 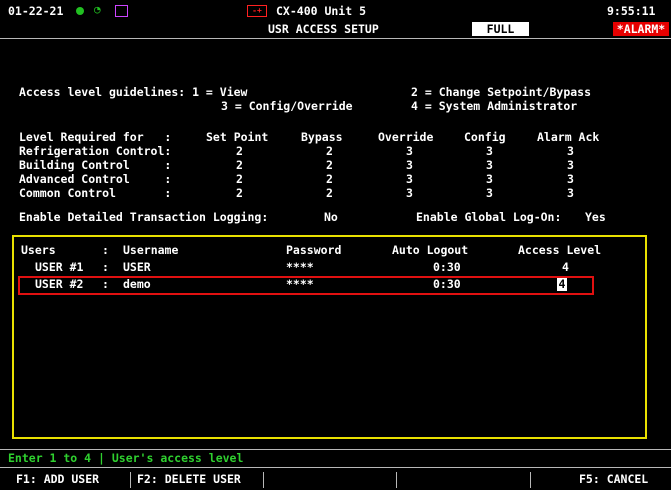 I want to click on mode-badge: FULL, so click(x=500, y=29).